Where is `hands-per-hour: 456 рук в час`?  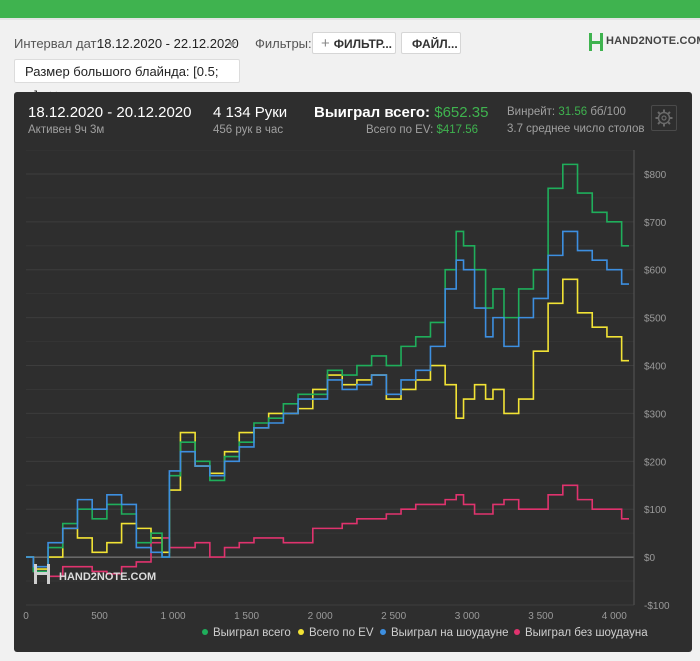 hands-per-hour: 456 рук в час is located at coordinates (248, 130).